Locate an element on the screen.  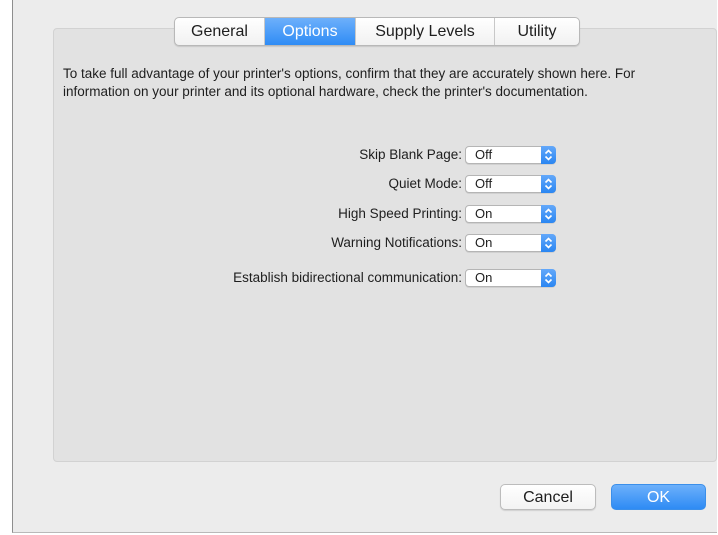
option-row-high-speed-printing: High Speed Printing: On is located at coordinates (360, 214).